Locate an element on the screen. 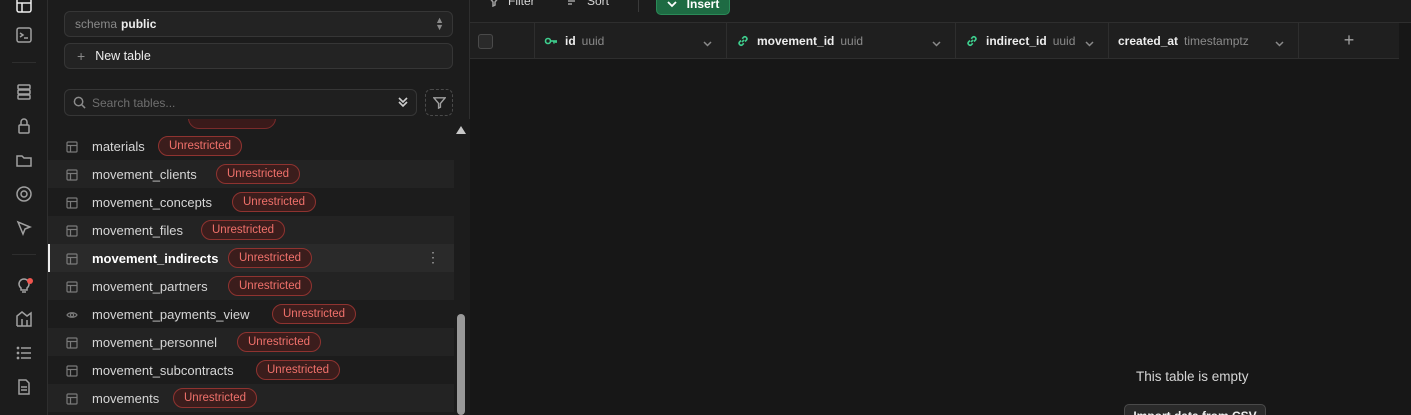 The height and width of the screenshot is (415, 1411). table-name: movements is located at coordinates (126, 398).